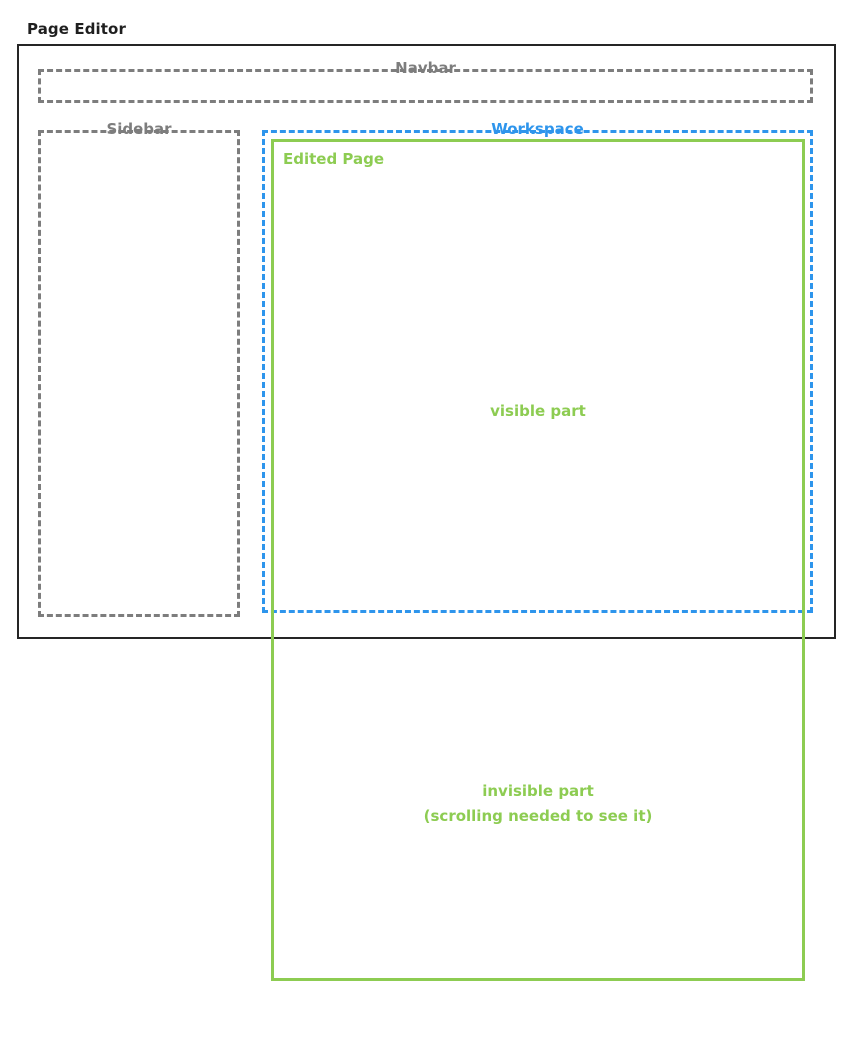 The image size is (858, 1042). I want to click on edited-page-visible-part-note: visible part, so click(538, 411).